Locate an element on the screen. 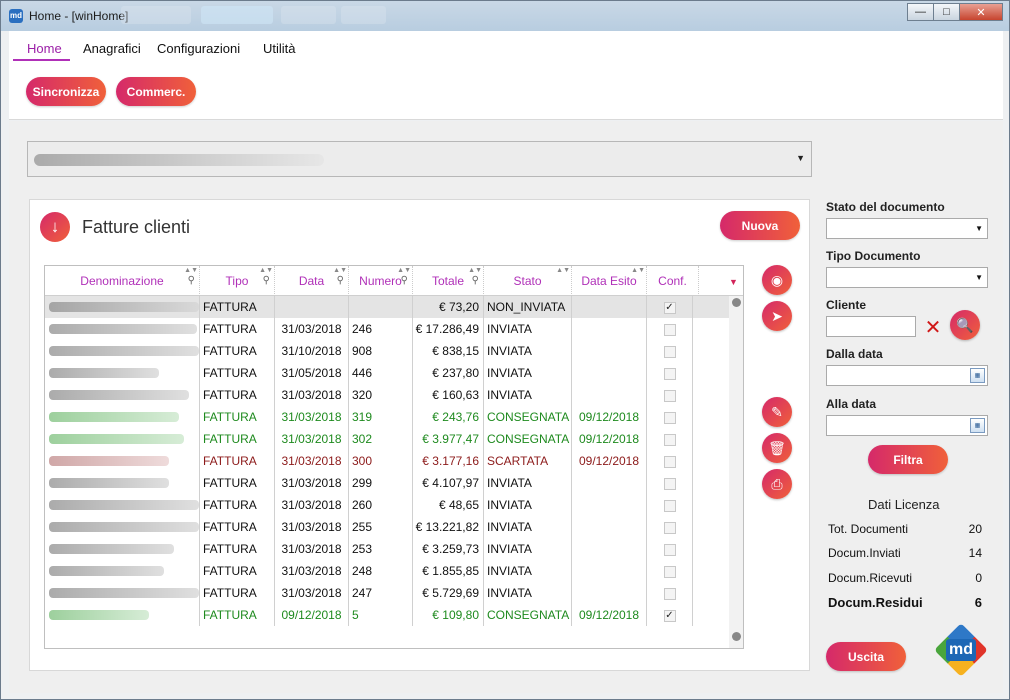  scroll-down-thumb is located at coordinates (736, 636).